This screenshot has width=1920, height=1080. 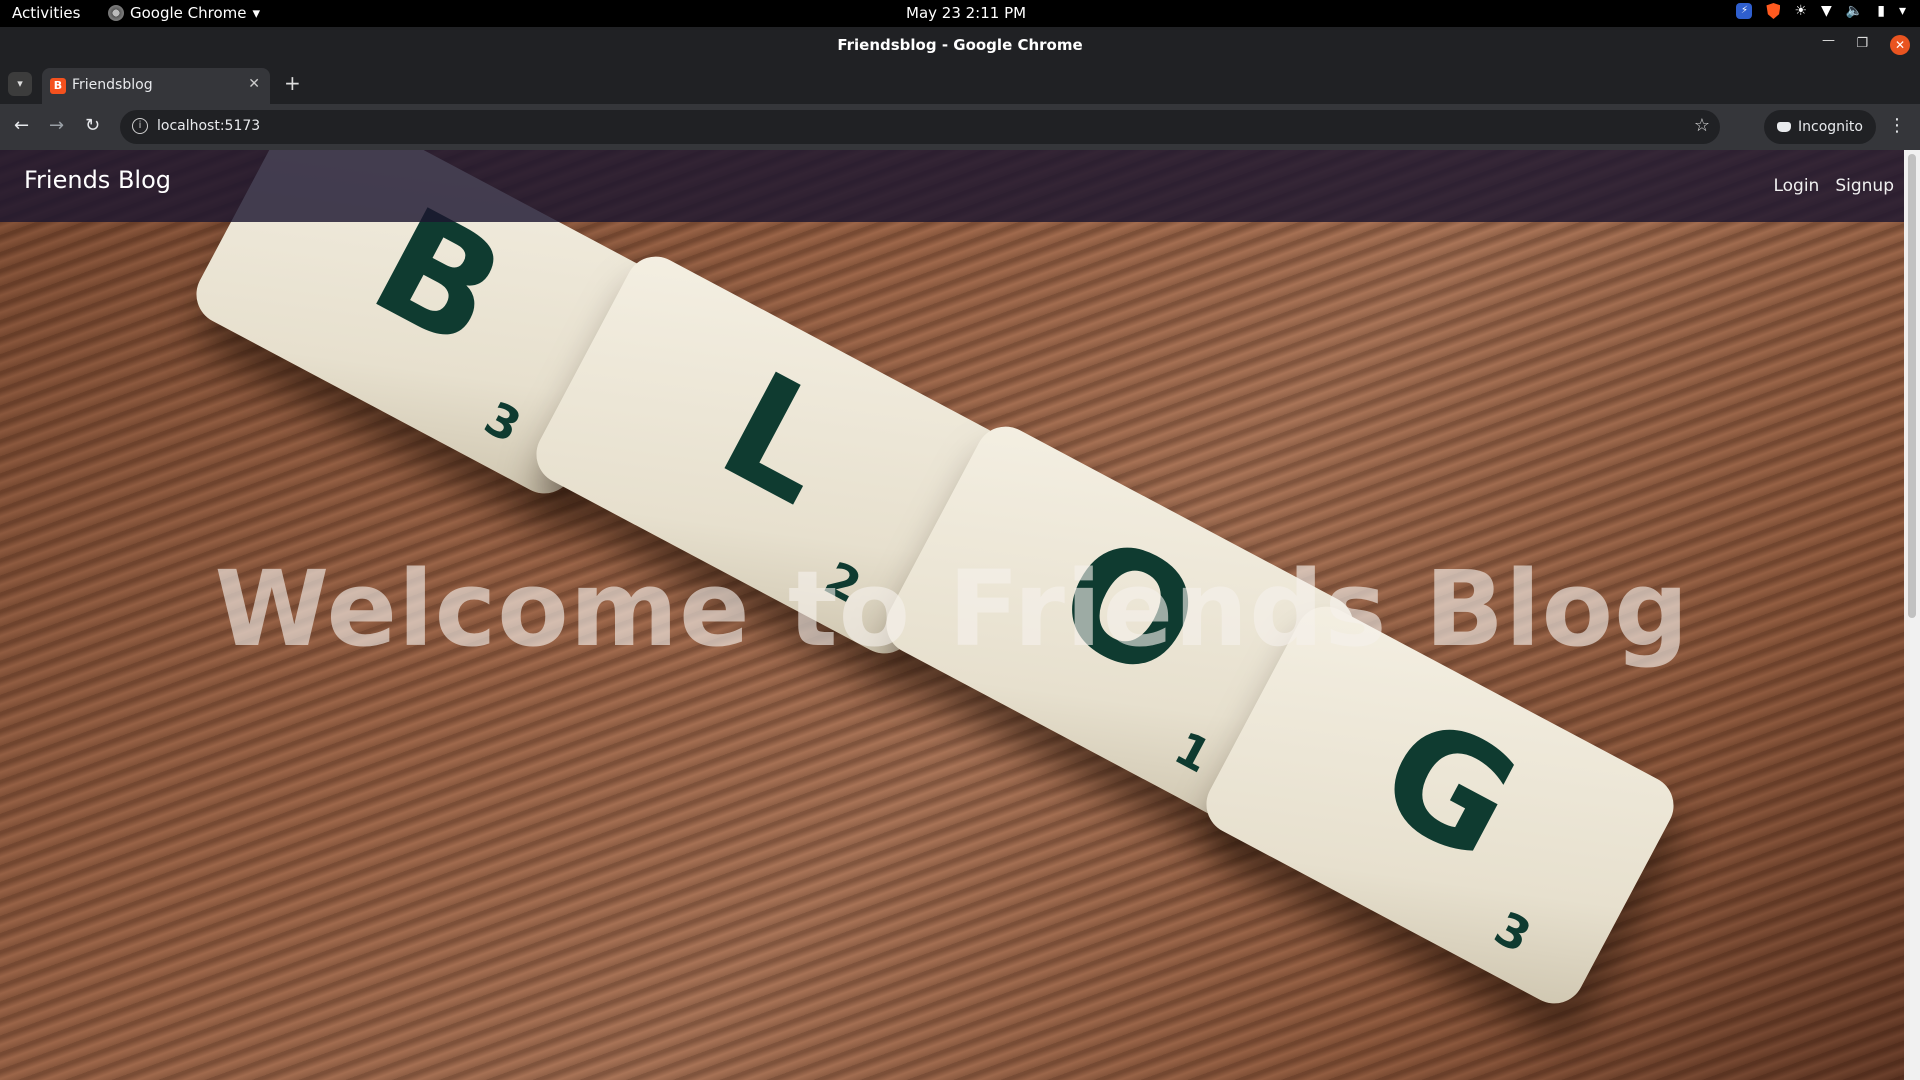 What do you see at coordinates (1881, 11) in the screenshot?
I see `battery-icon: ▮` at bounding box center [1881, 11].